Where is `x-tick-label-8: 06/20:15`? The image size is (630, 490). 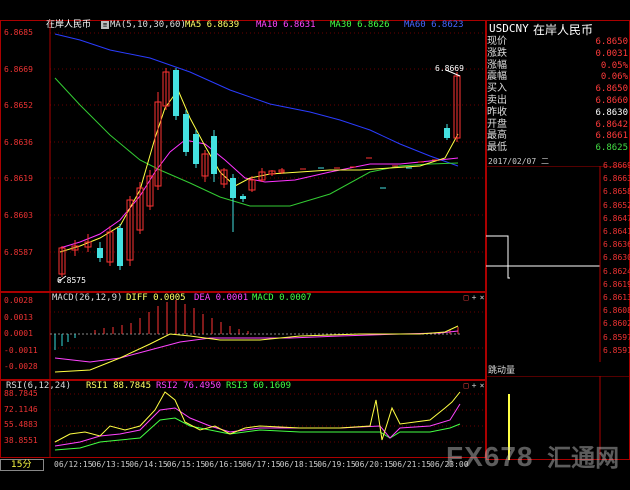 x-tick-label-8: 06/20:15 is located at coordinates (374, 464).